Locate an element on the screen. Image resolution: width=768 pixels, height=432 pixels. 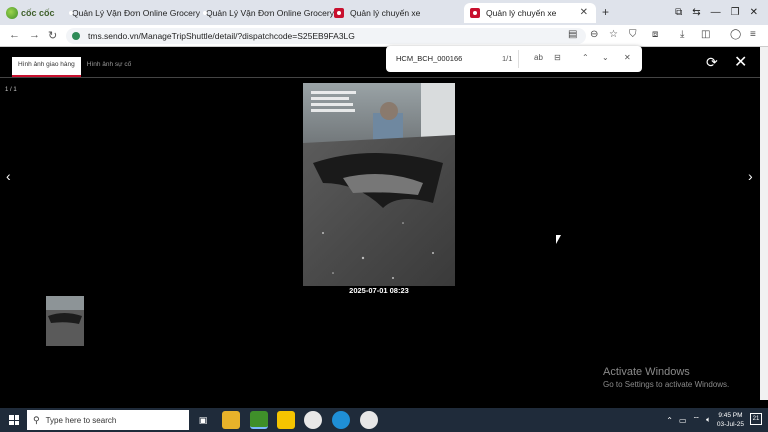
prev-image-icon: ‹ is located at coordinates (8, 176).